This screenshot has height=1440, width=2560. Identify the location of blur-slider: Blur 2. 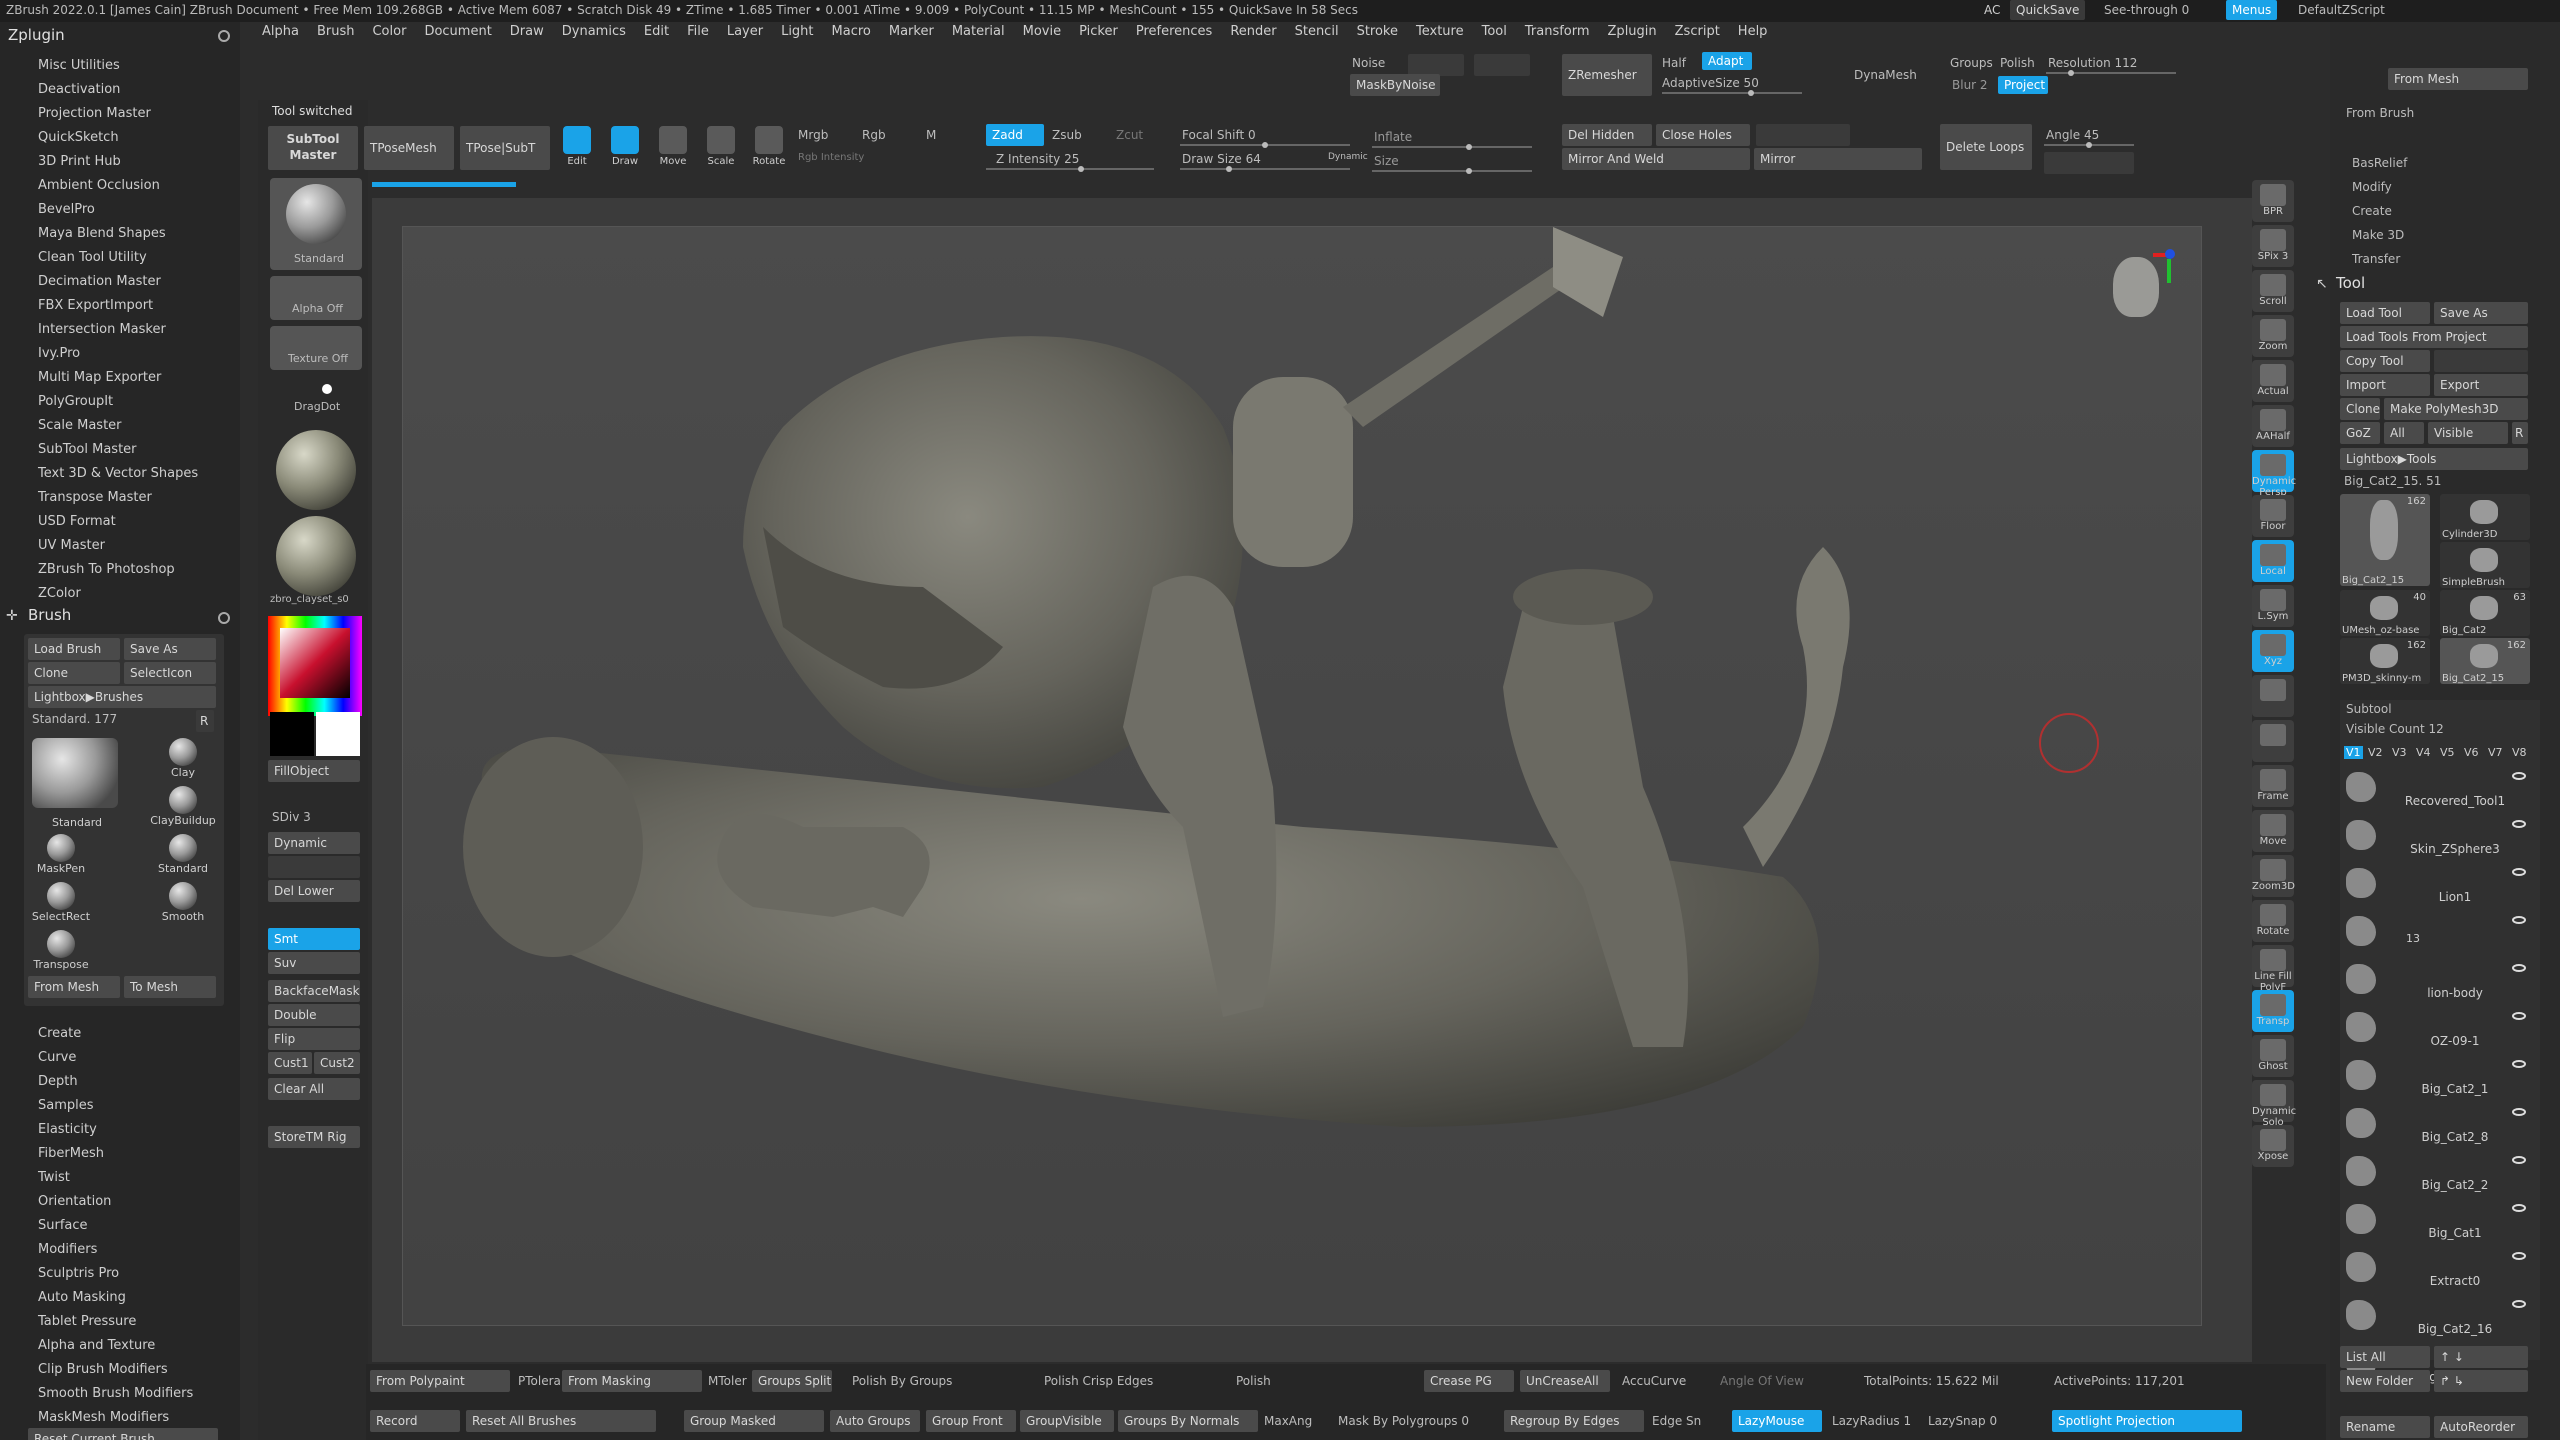
(1970, 85).